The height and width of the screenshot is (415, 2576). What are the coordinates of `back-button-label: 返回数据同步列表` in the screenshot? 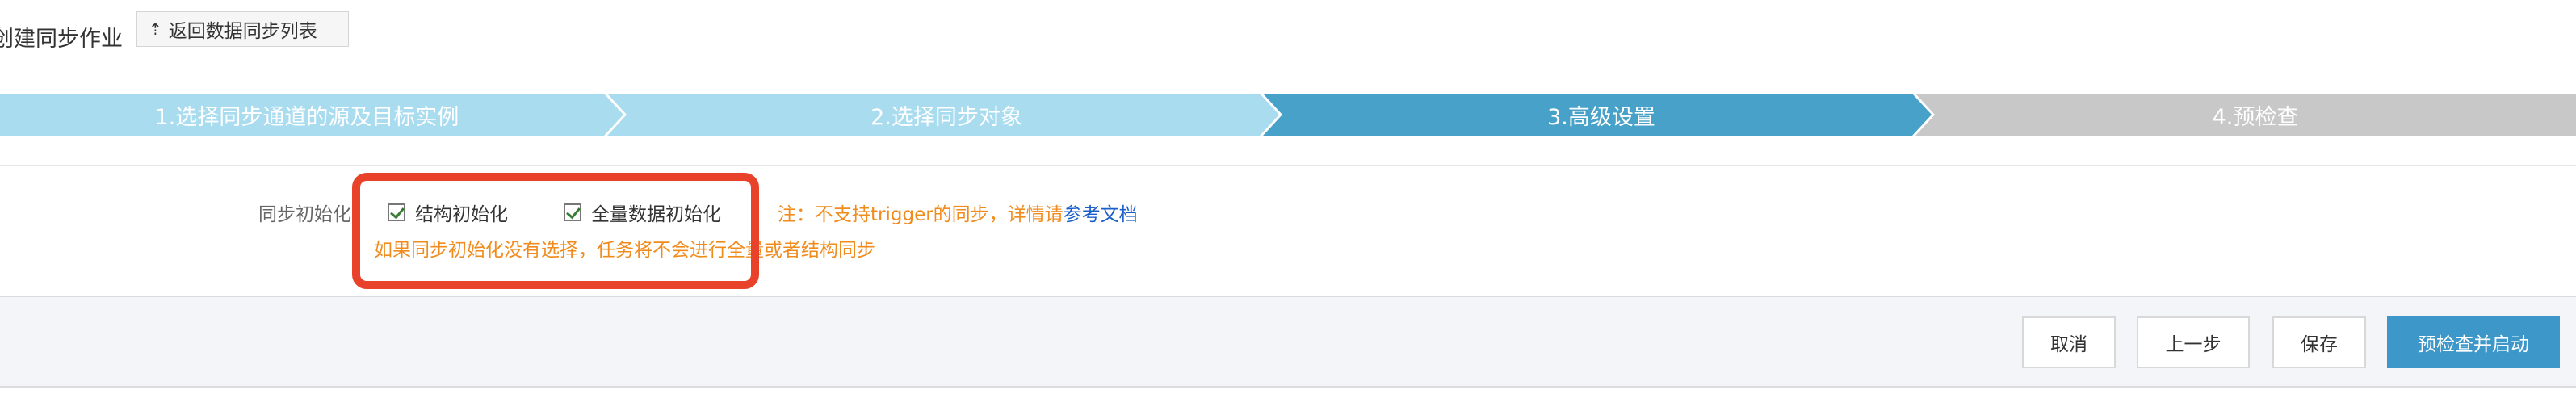 It's located at (242, 31).